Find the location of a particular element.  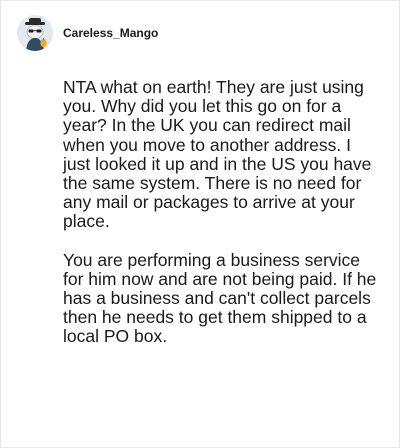

comment-header: Careless_Mango is located at coordinates (87, 33).